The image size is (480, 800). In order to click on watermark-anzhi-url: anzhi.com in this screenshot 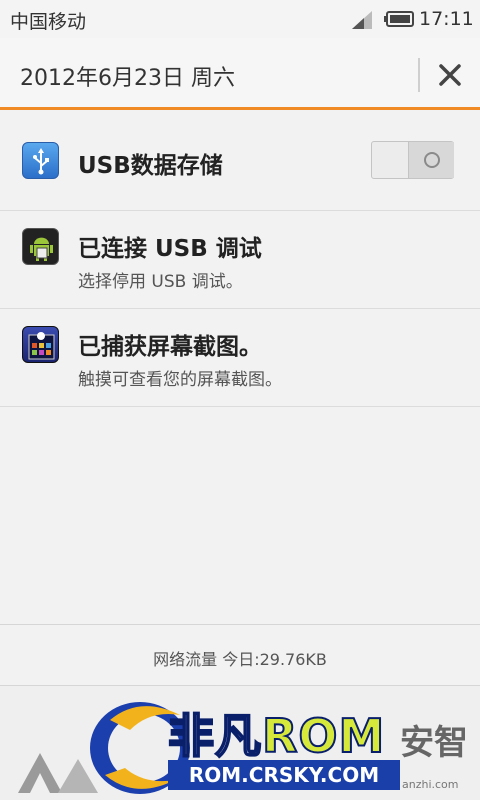, I will do `click(430, 784)`.